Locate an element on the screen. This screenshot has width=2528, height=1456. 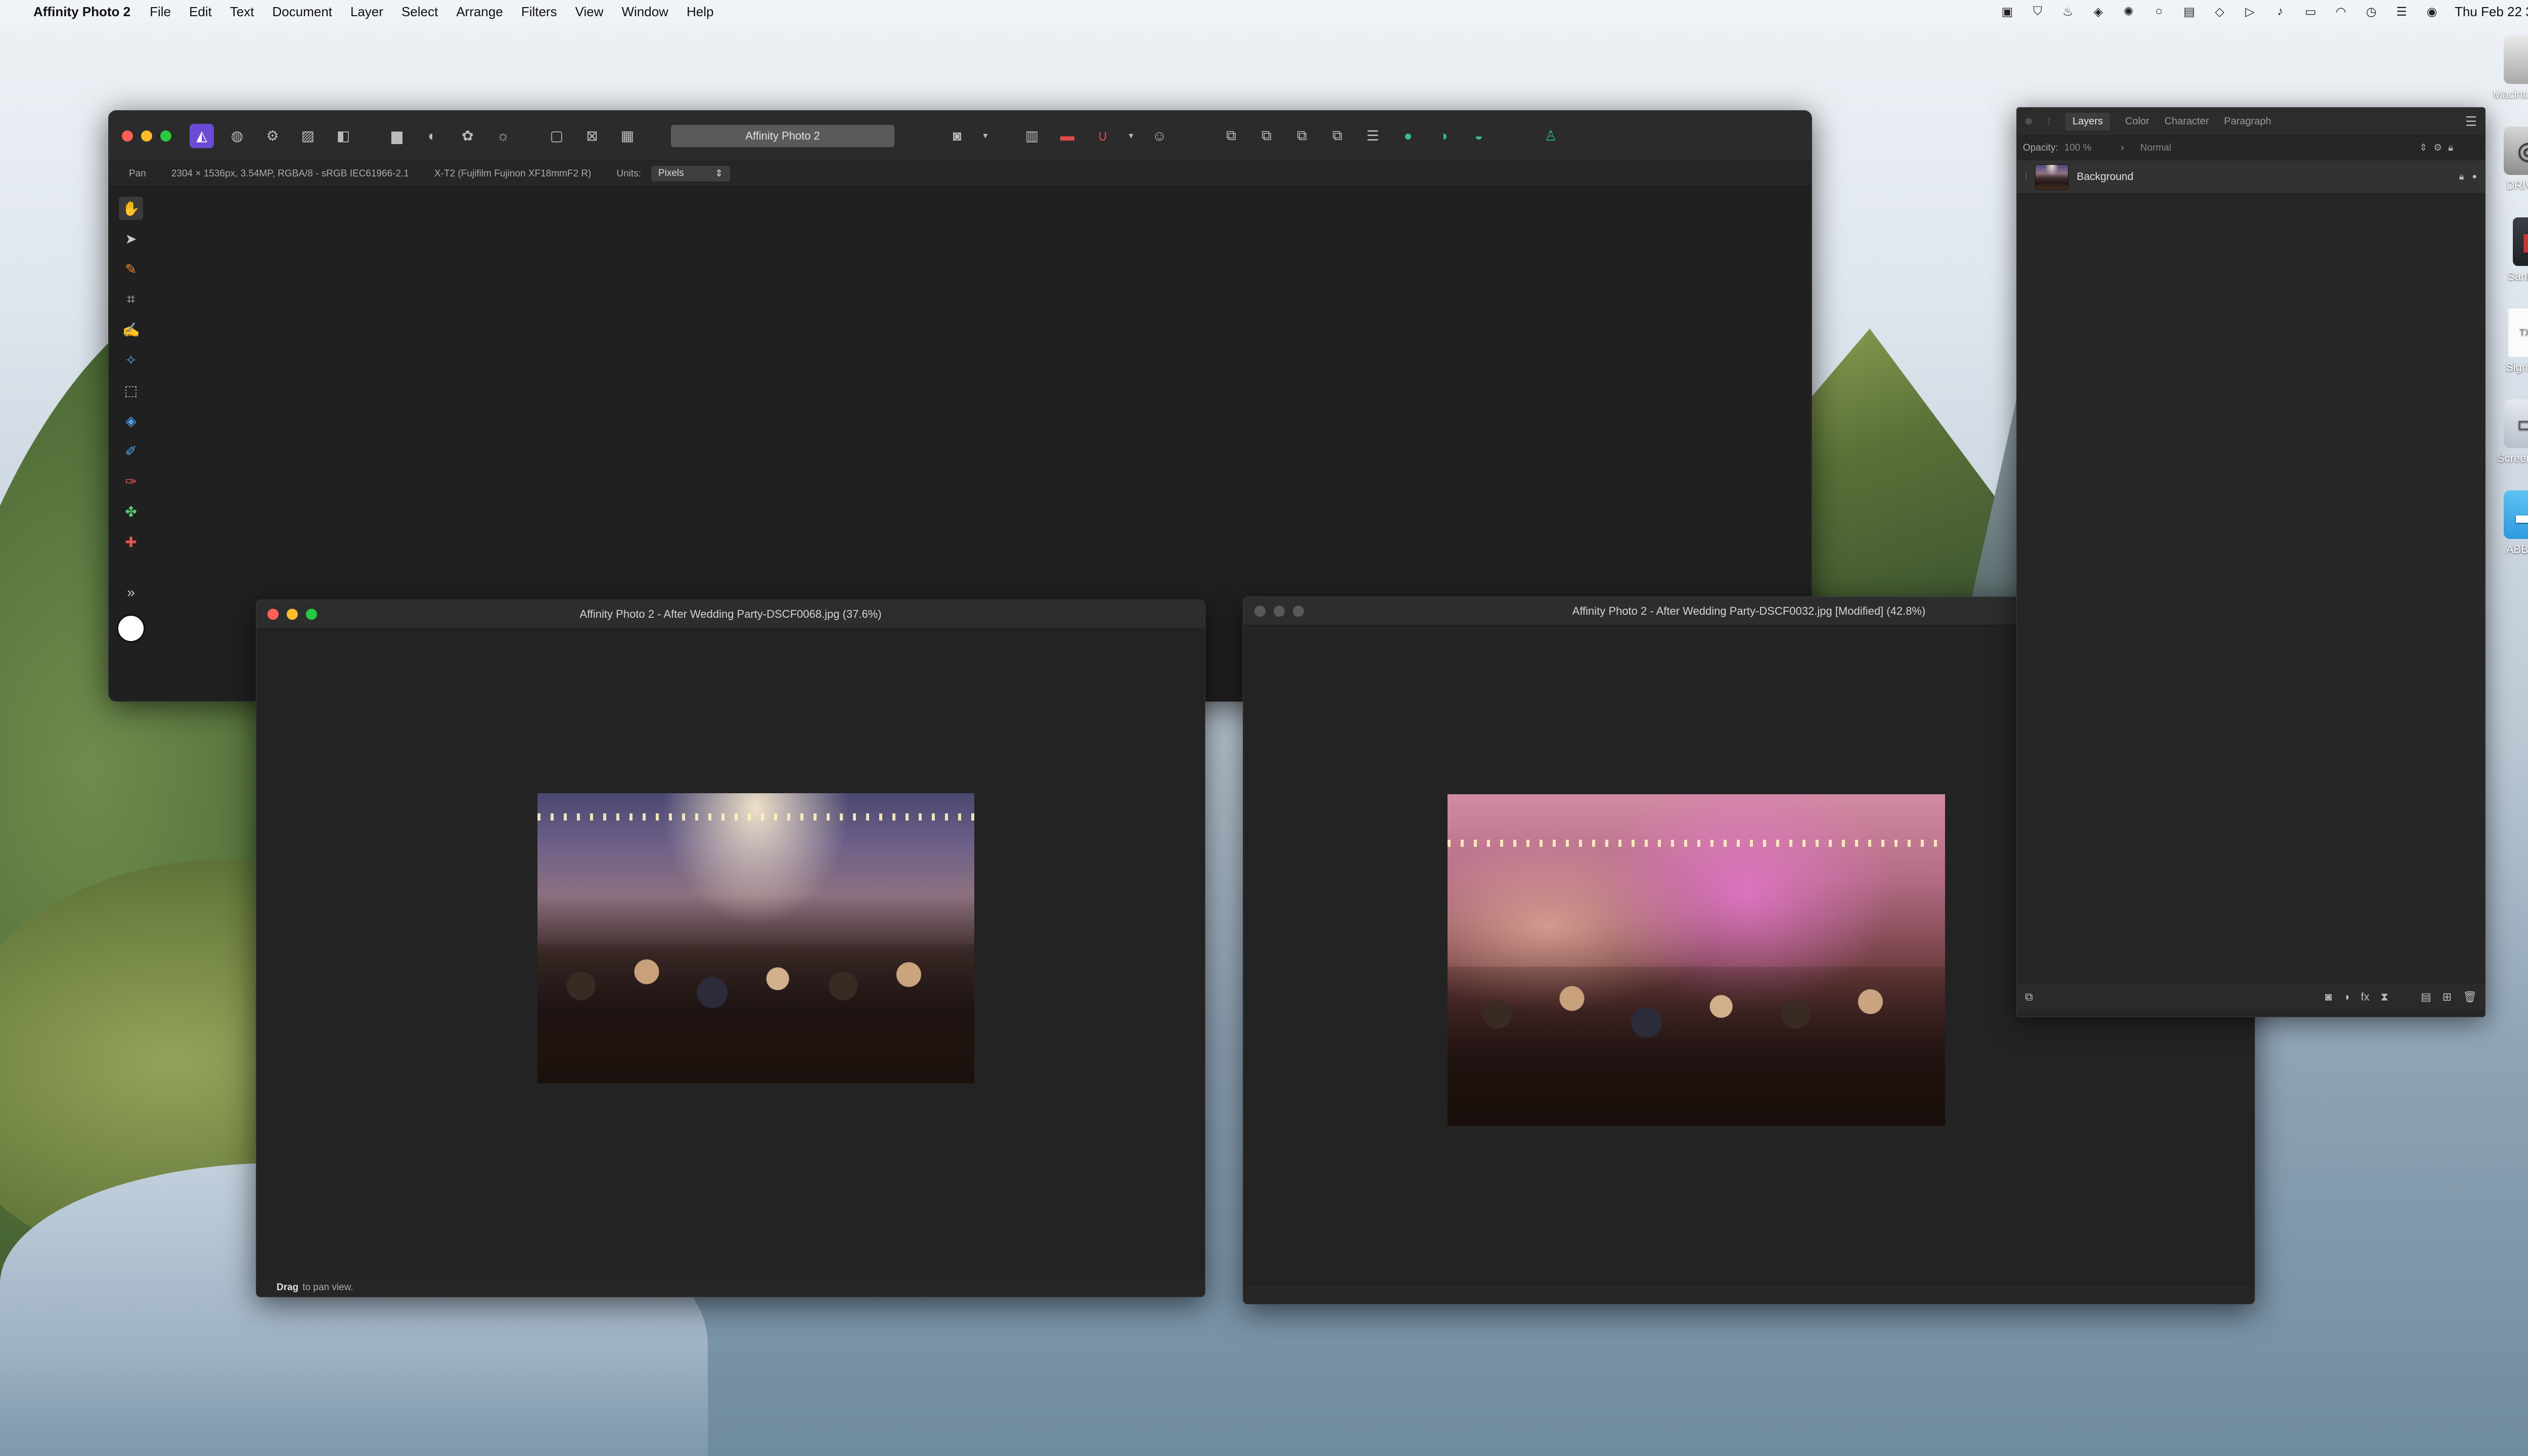
deselect-icon: ⊠ is located at coordinates (592, 136).